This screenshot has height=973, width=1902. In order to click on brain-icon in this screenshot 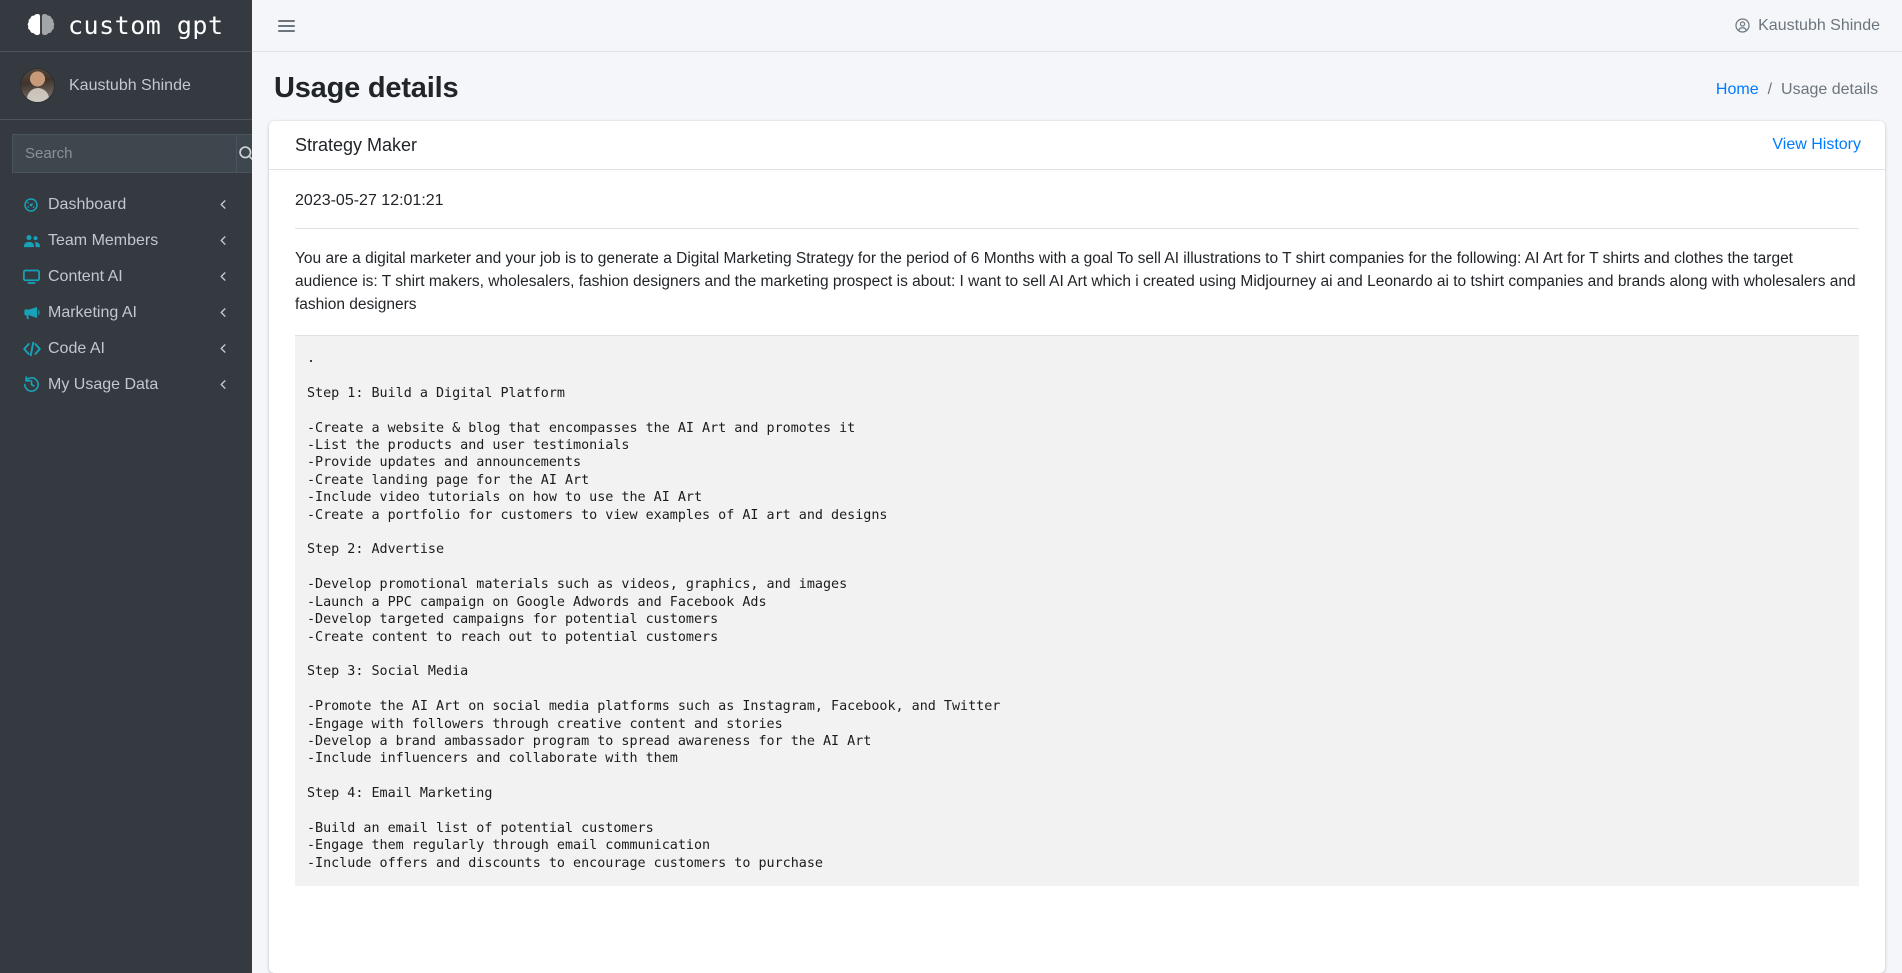, I will do `click(41, 24)`.